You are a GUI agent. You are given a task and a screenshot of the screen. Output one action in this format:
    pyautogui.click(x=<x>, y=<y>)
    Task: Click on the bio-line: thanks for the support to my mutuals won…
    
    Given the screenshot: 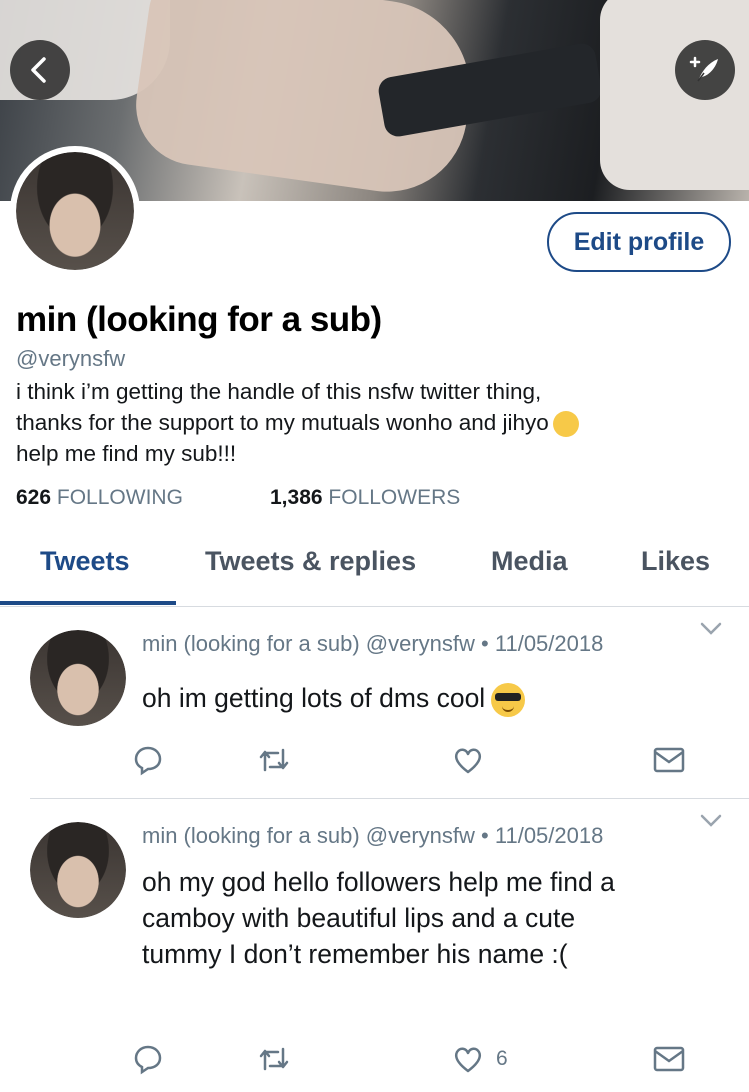 What is the action you would take?
    pyautogui.click(x=376, y=422)
    